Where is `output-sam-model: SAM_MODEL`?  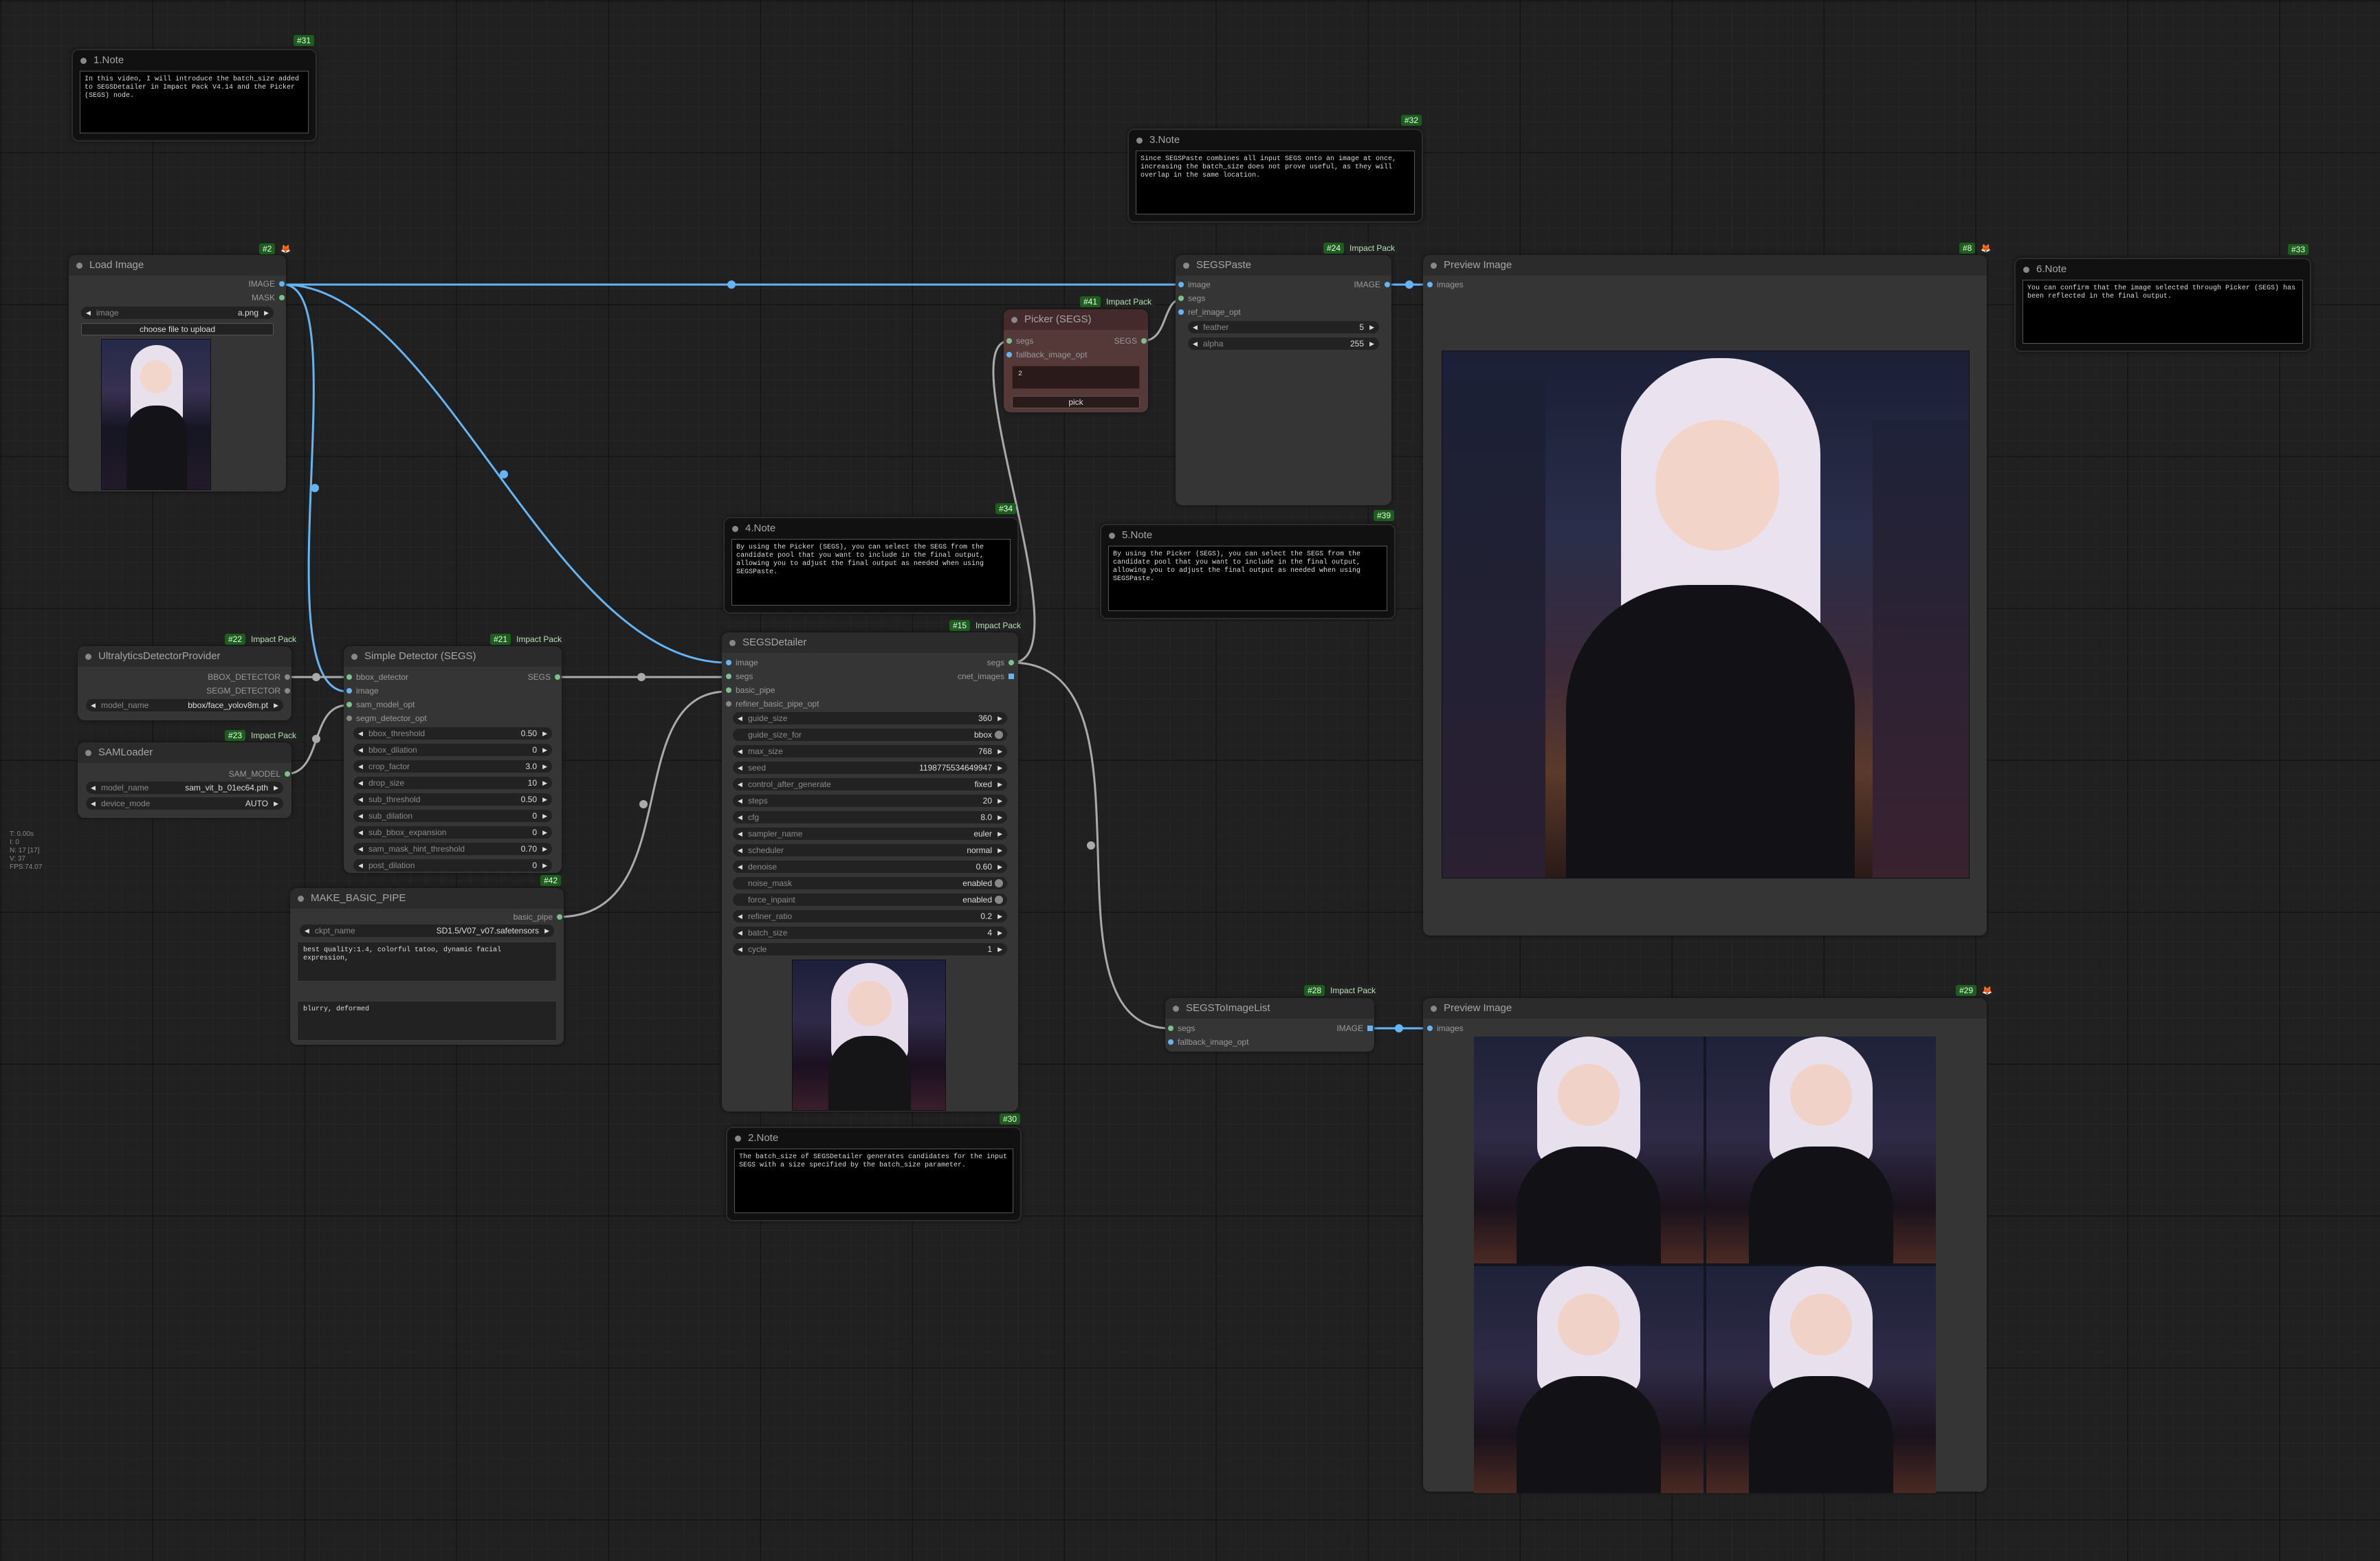
output-sam-model: SAM_MODEL is located at coordinates (260, 774).